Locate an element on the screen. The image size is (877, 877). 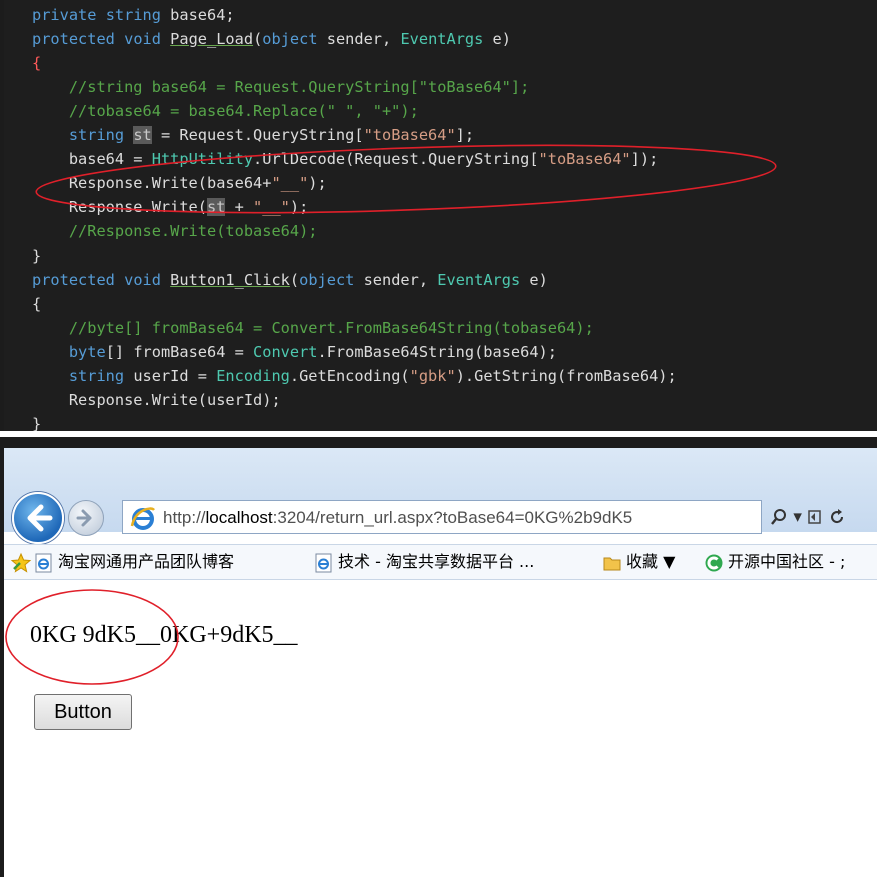
url-host: localhost is located at coordinates (239, 517).